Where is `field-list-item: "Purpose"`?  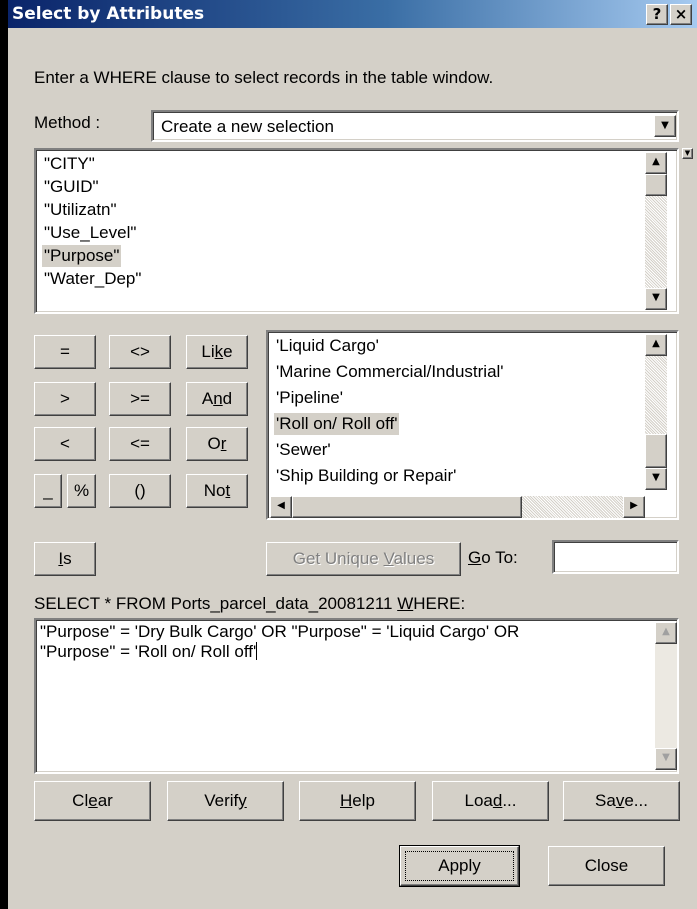
field-list-item: "Purpose" is located at coordinates (82, 256).